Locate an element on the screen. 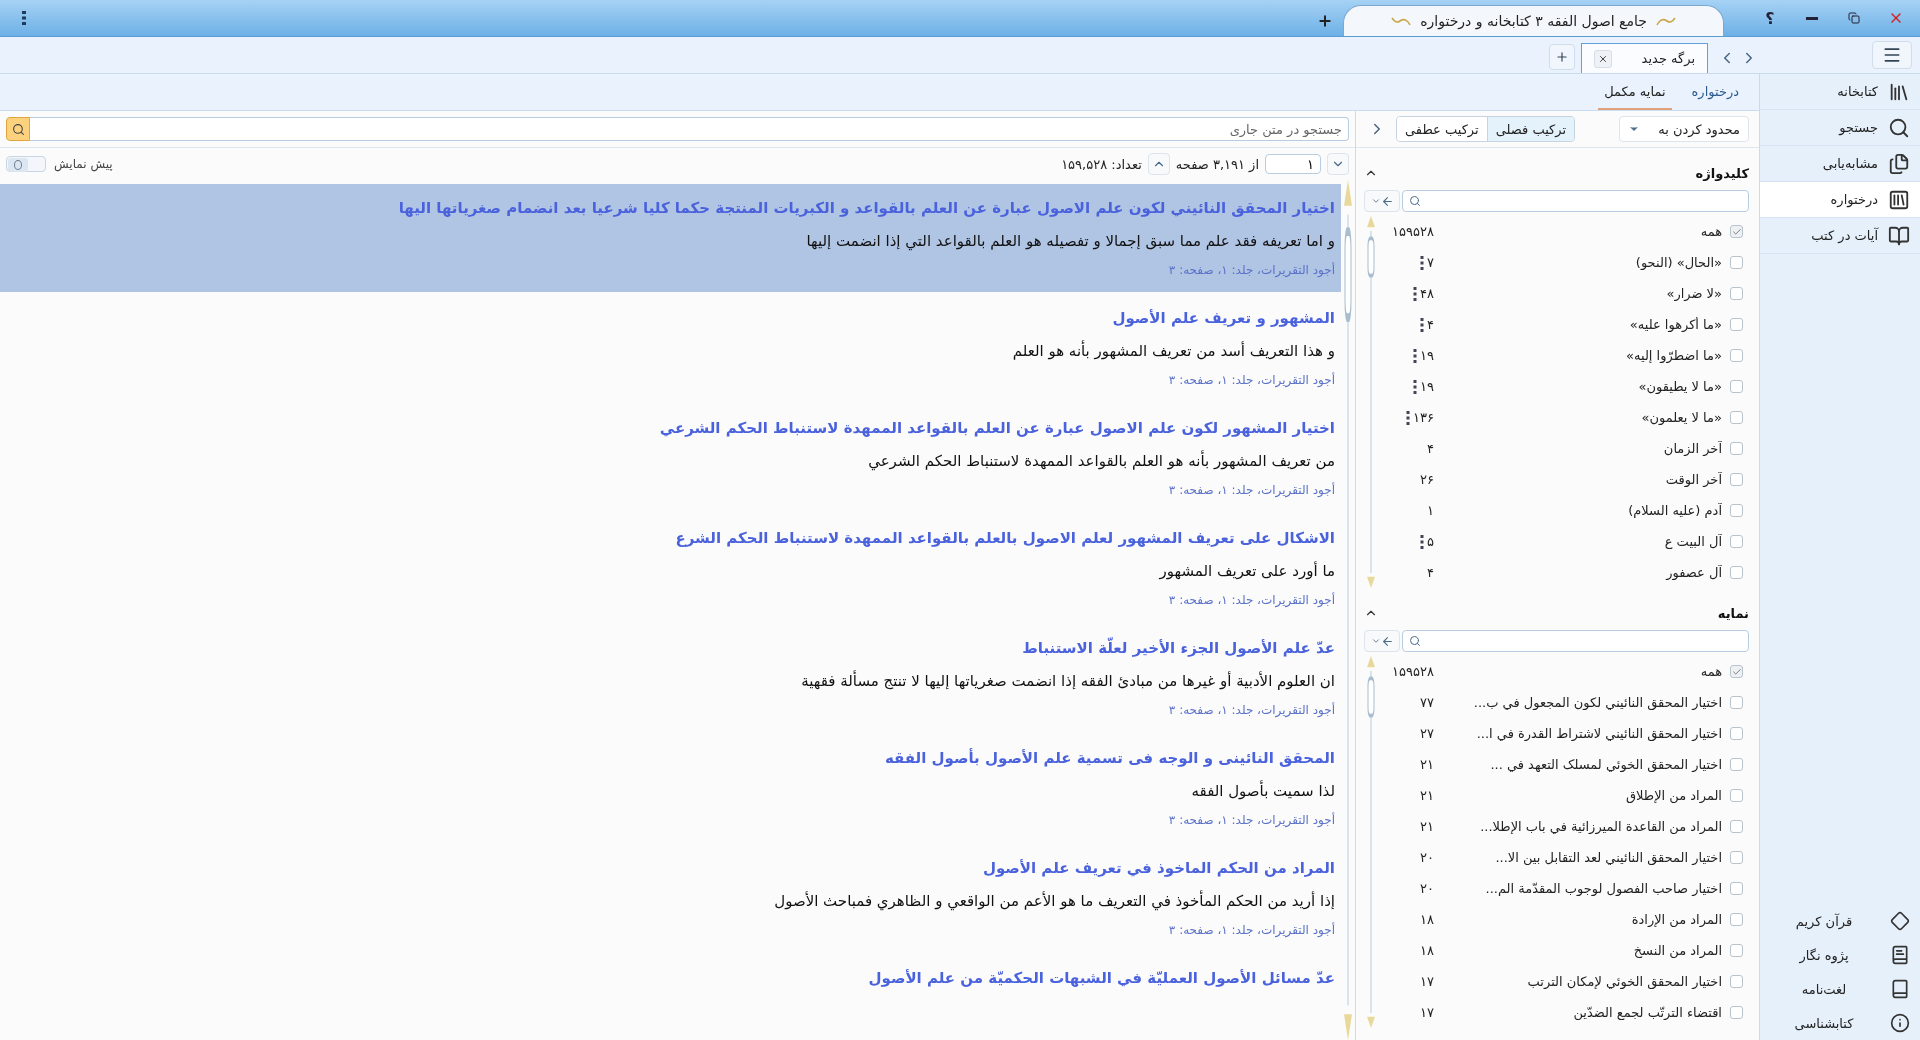  preview-toggle is located at coordinates (26, 164).